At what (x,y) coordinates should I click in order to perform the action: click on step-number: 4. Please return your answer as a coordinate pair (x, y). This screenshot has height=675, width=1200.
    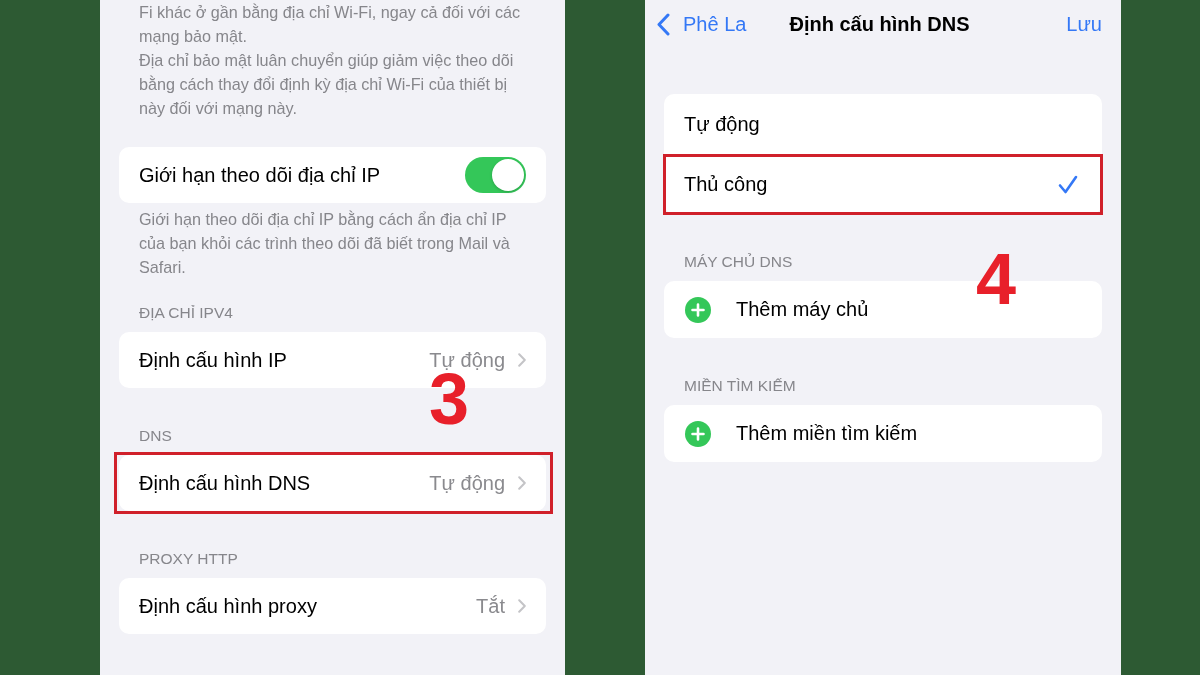
    Looking at the image, I should click on (996, 279).